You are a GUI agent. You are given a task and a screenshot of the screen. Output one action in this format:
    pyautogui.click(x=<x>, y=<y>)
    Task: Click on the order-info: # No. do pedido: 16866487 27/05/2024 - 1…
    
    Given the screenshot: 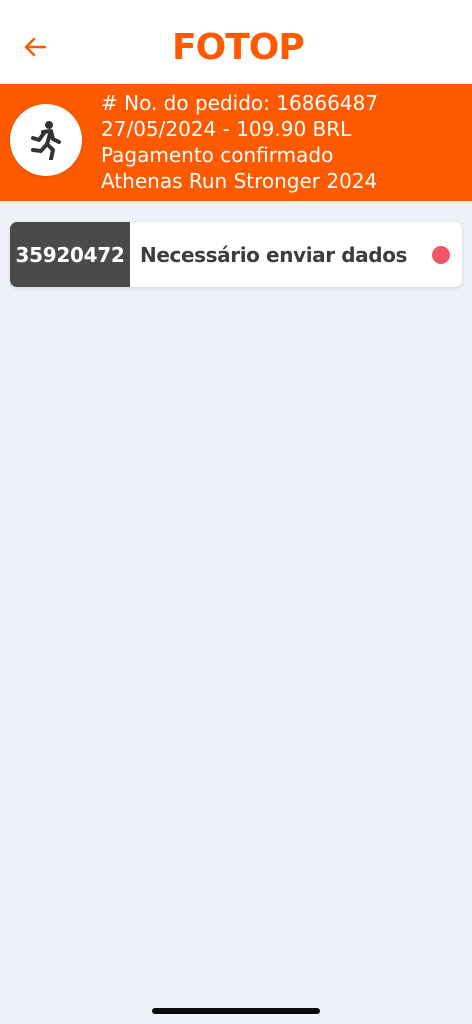 What is the action you would take?
    pyautogui.click(x=239, y=142)
    